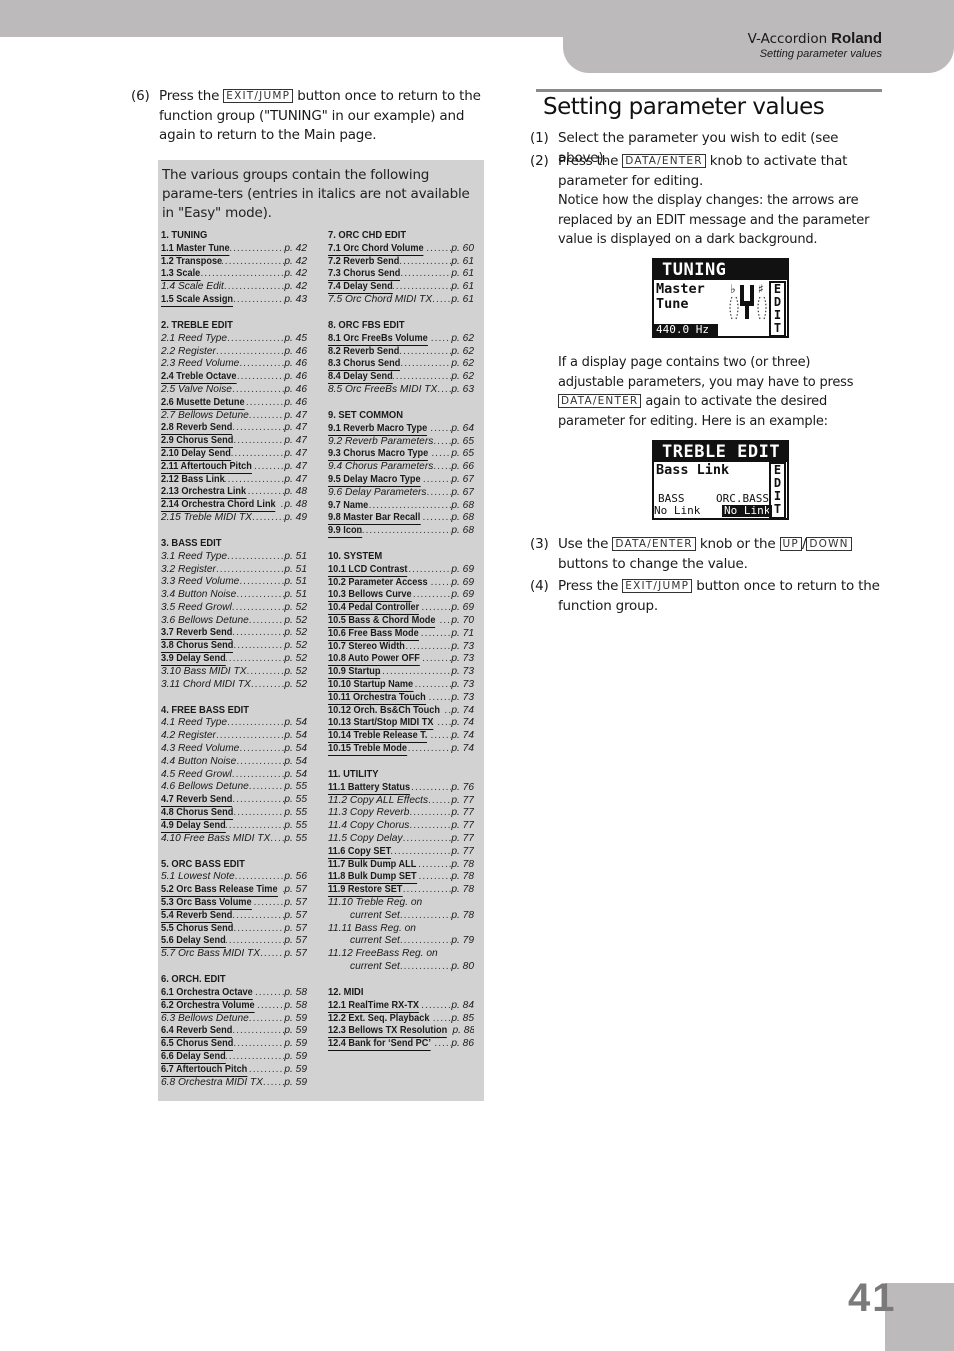  Describe the element at coordinates (684, 107) in the screenshot. I see `section-title: Setting parameter values` at that location.